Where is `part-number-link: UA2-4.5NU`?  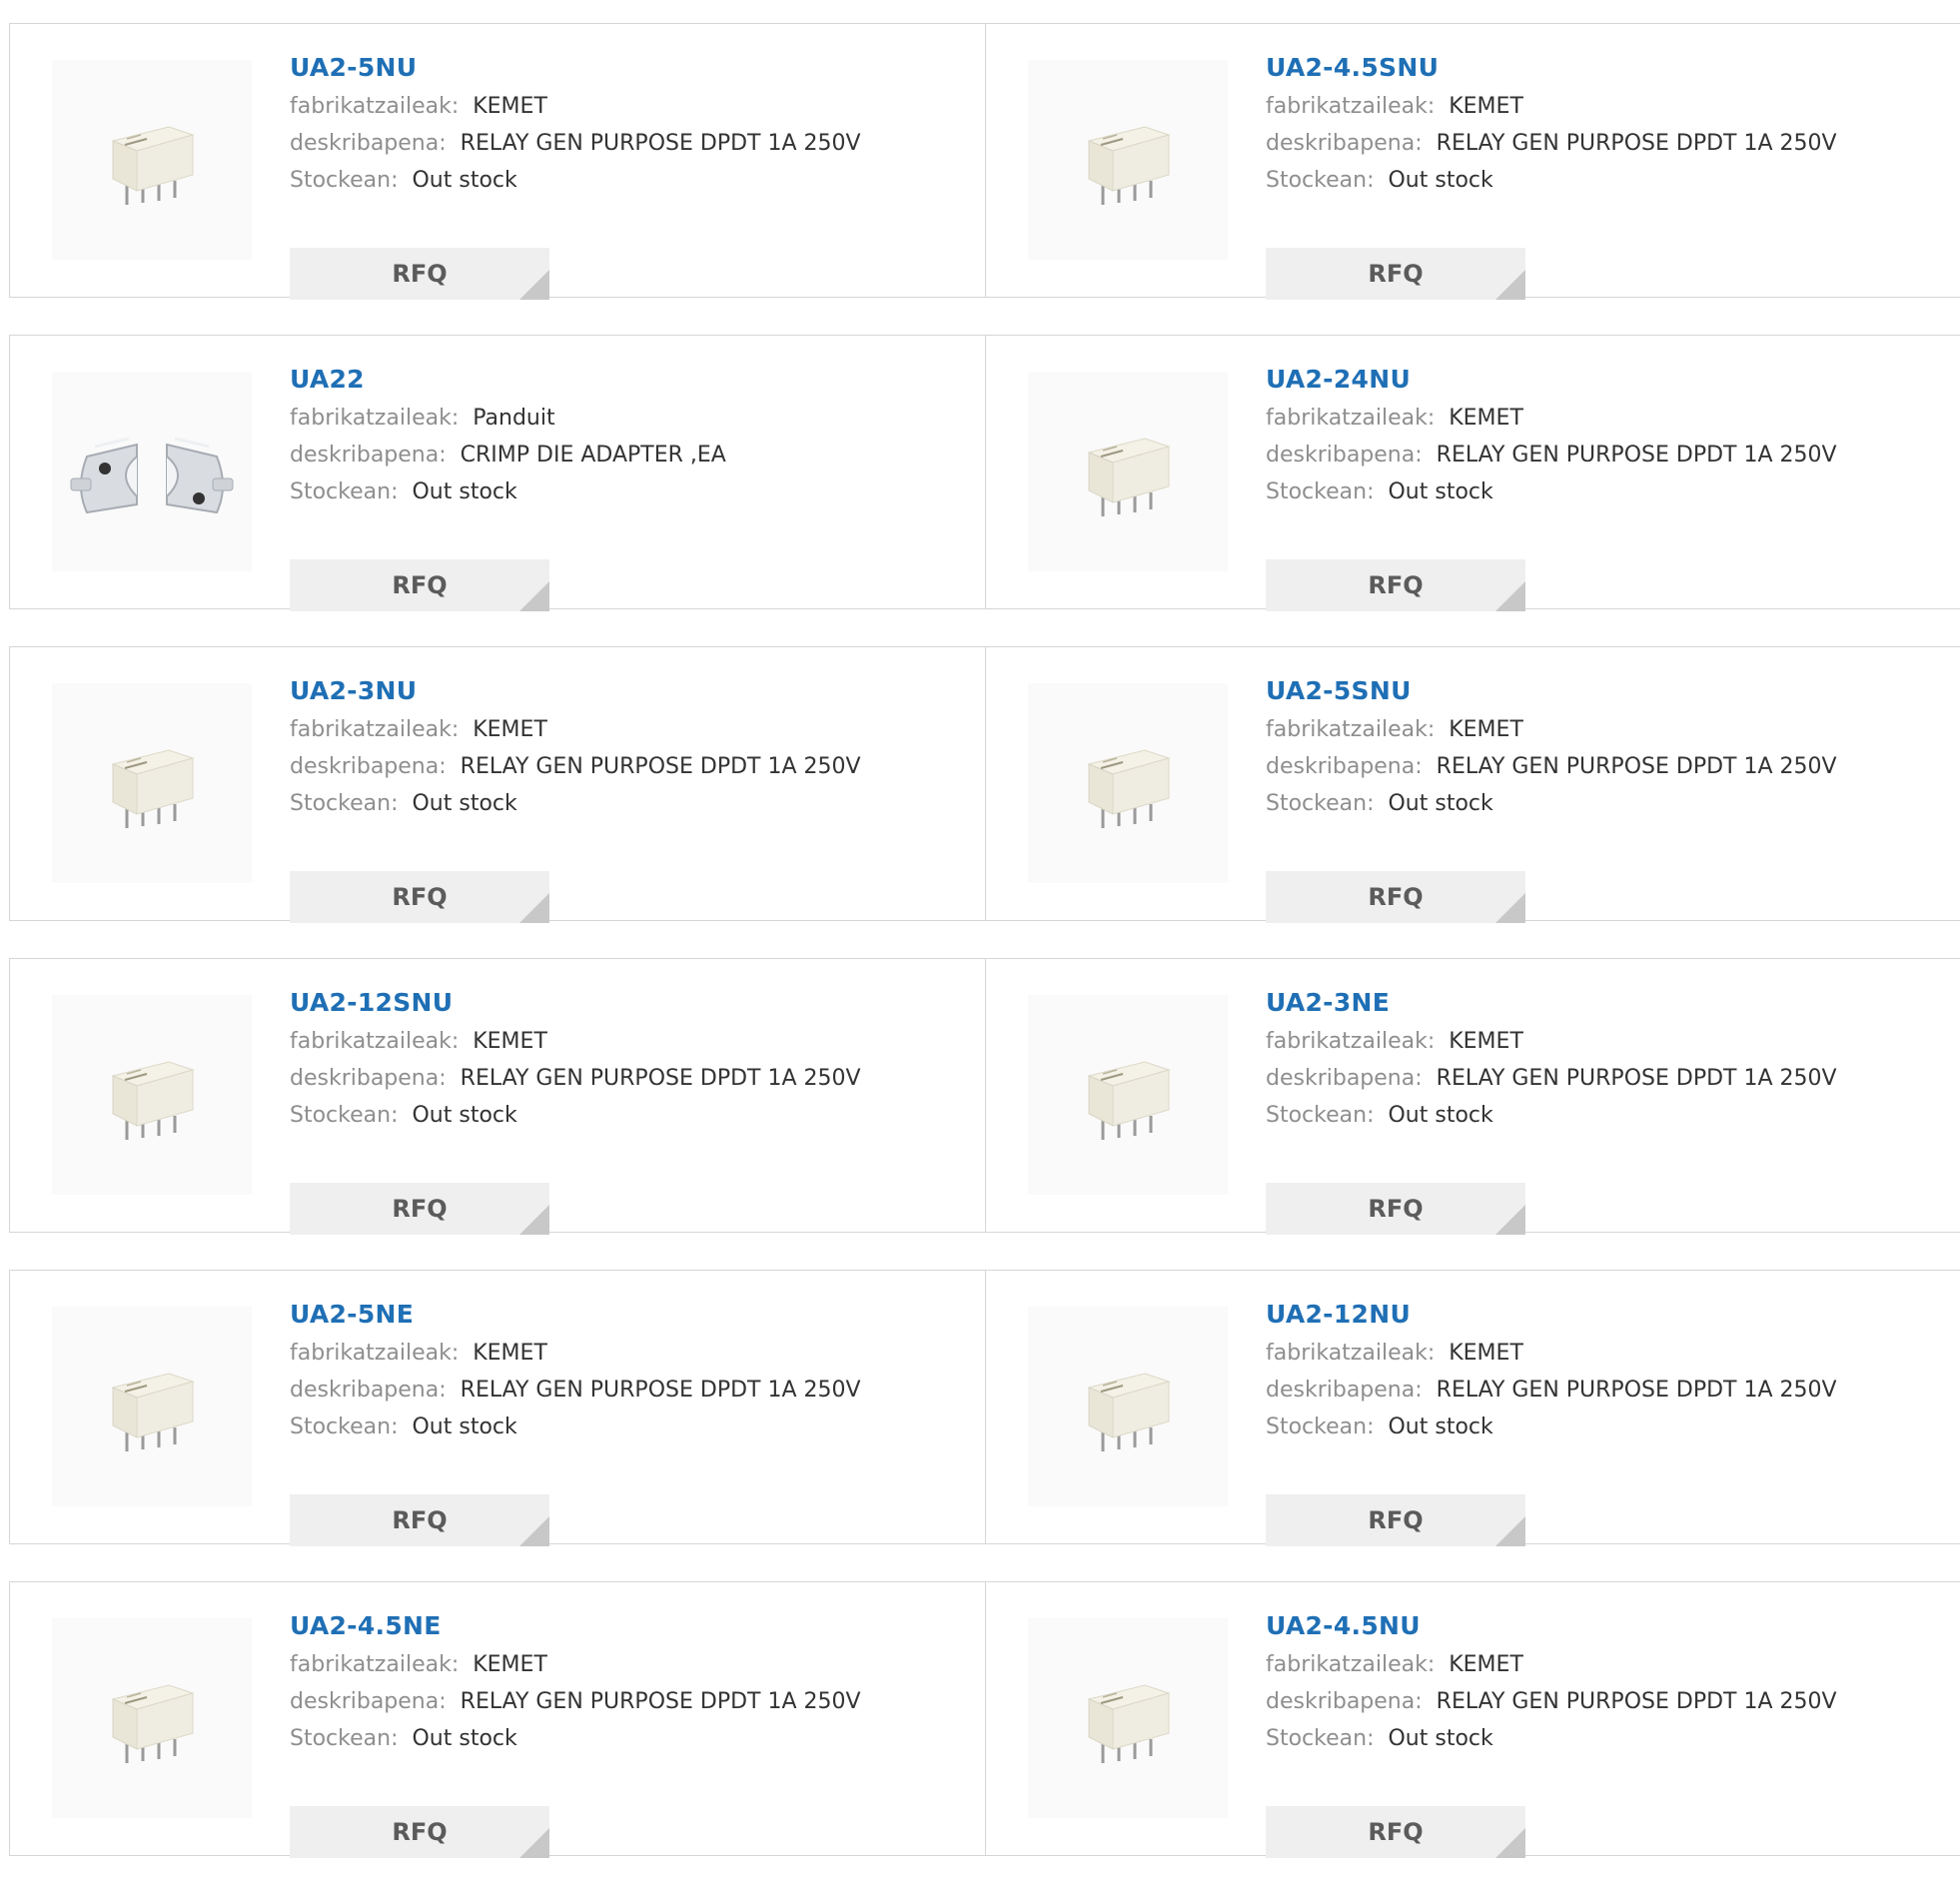
part-number-link: UA2-4.5NU is located at coordinates (1608, 1628).